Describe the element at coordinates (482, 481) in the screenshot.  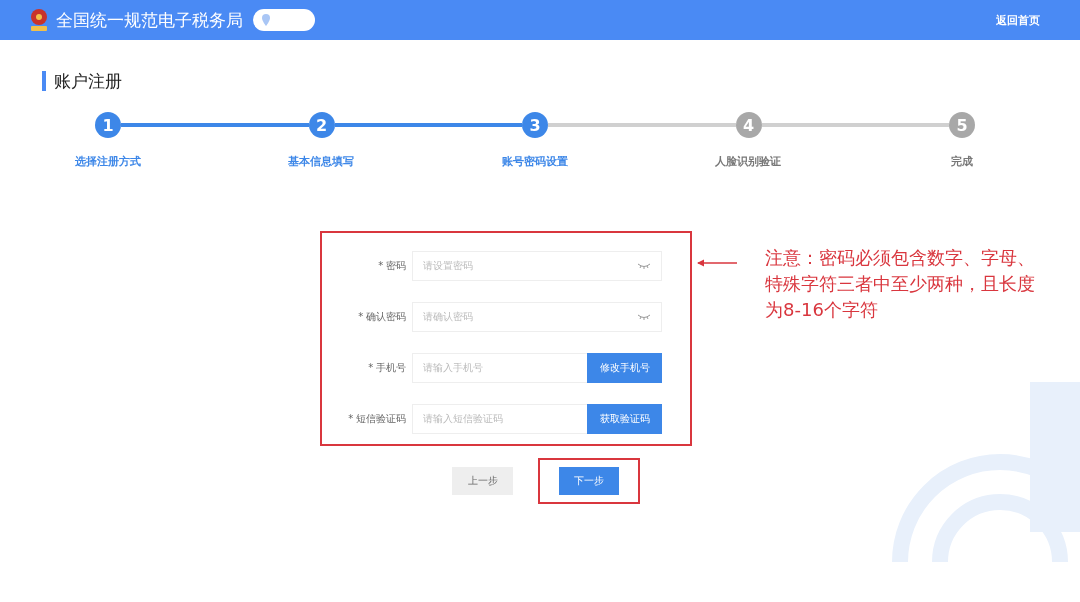
I see `previous-button: 上一步` at that location.